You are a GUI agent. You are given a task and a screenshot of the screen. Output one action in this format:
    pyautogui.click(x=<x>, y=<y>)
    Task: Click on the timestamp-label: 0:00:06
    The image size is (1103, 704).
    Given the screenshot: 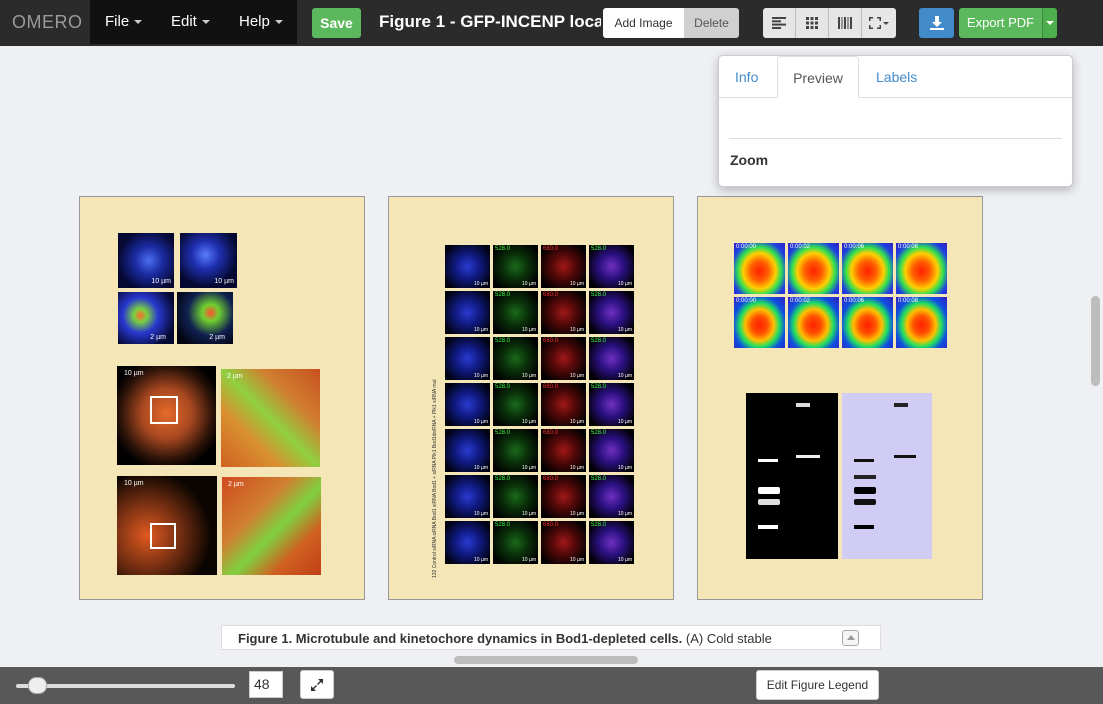 What is the action you would take?
    pyautogui.click(x=854, y=301)
    